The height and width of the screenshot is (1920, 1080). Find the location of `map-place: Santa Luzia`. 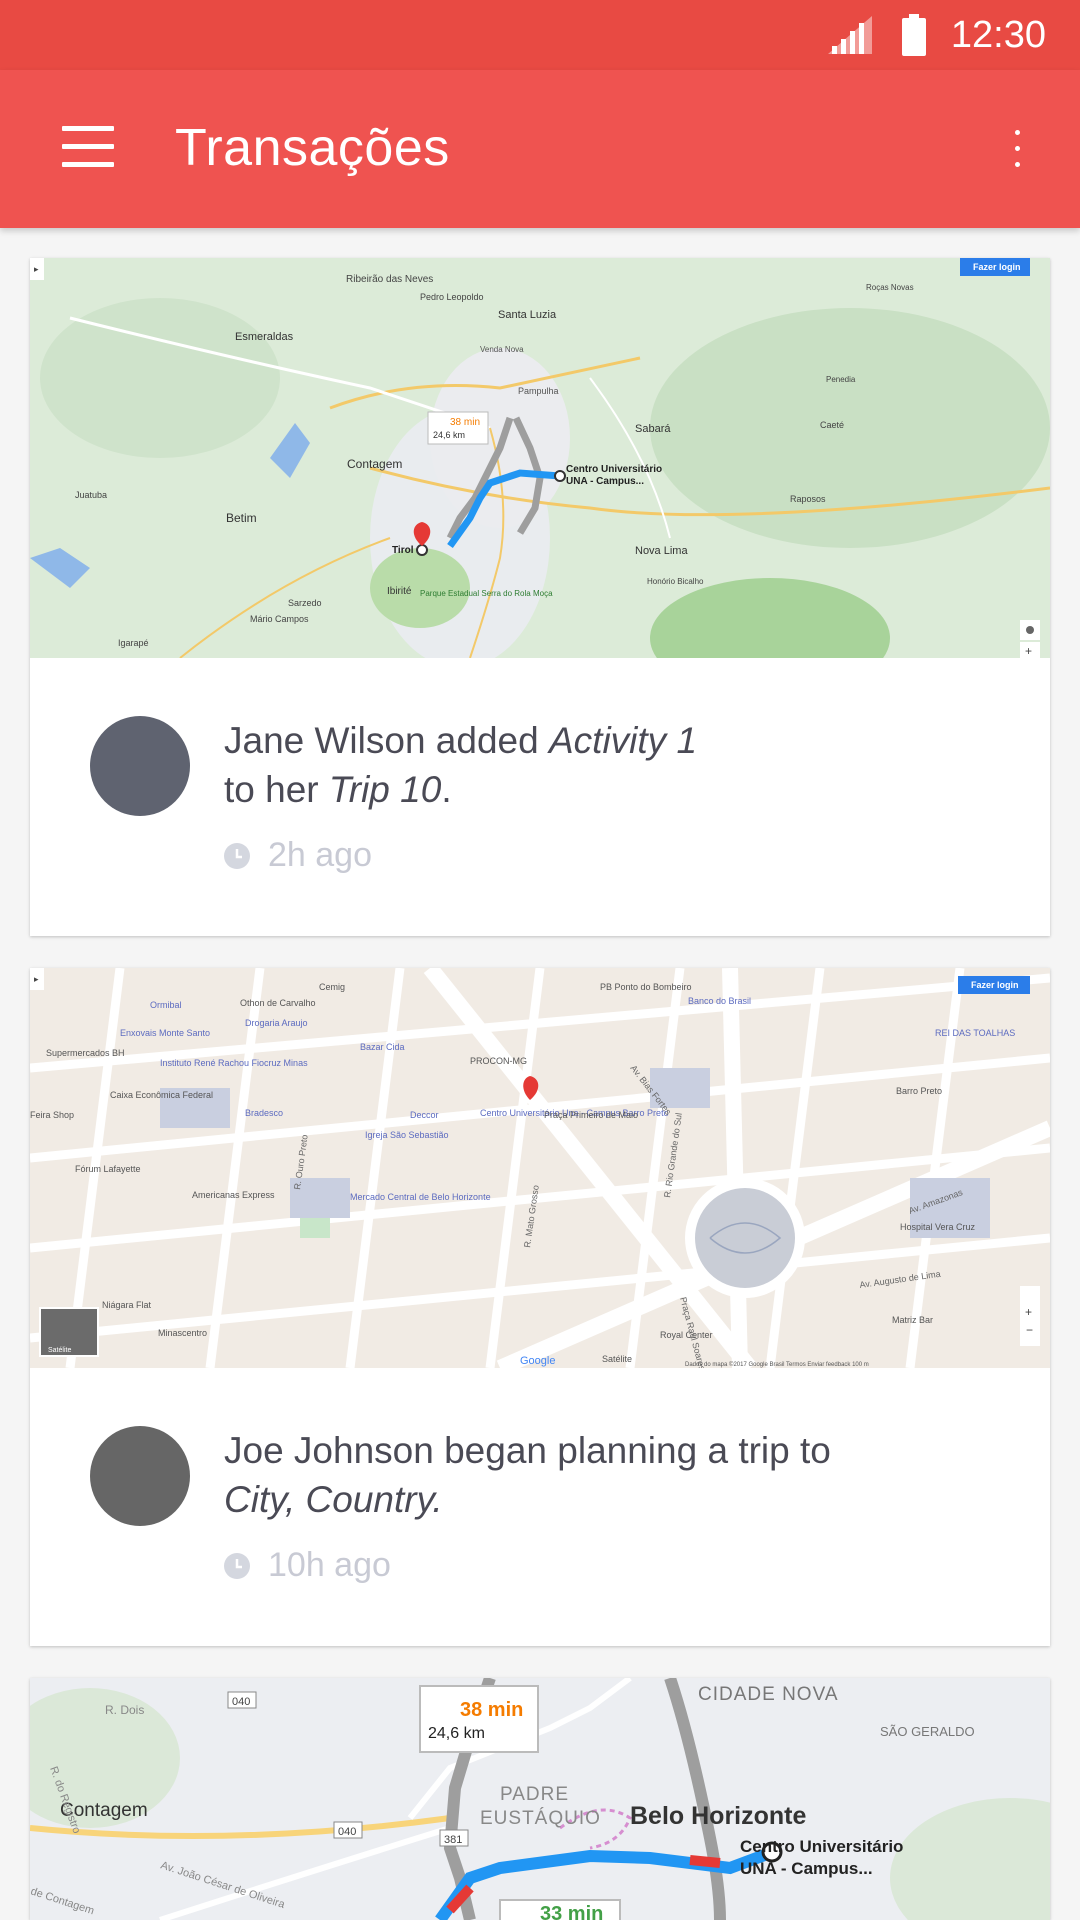

map-place: Santa Luzia is located at coordinates (527, 315).